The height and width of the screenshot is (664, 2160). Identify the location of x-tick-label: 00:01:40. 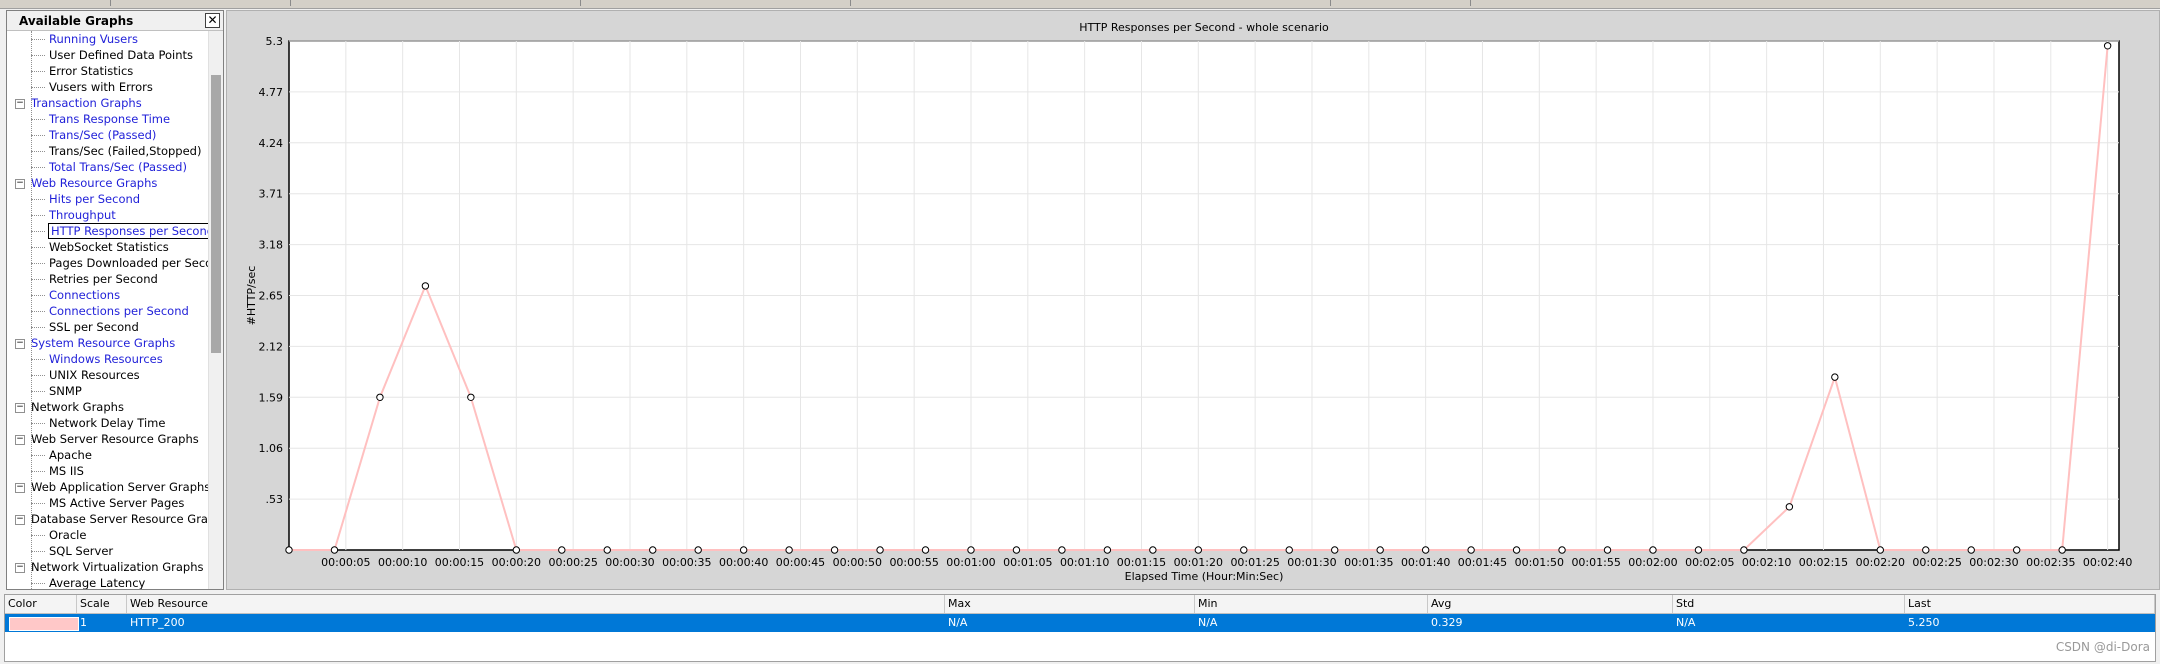
(1425, 562).